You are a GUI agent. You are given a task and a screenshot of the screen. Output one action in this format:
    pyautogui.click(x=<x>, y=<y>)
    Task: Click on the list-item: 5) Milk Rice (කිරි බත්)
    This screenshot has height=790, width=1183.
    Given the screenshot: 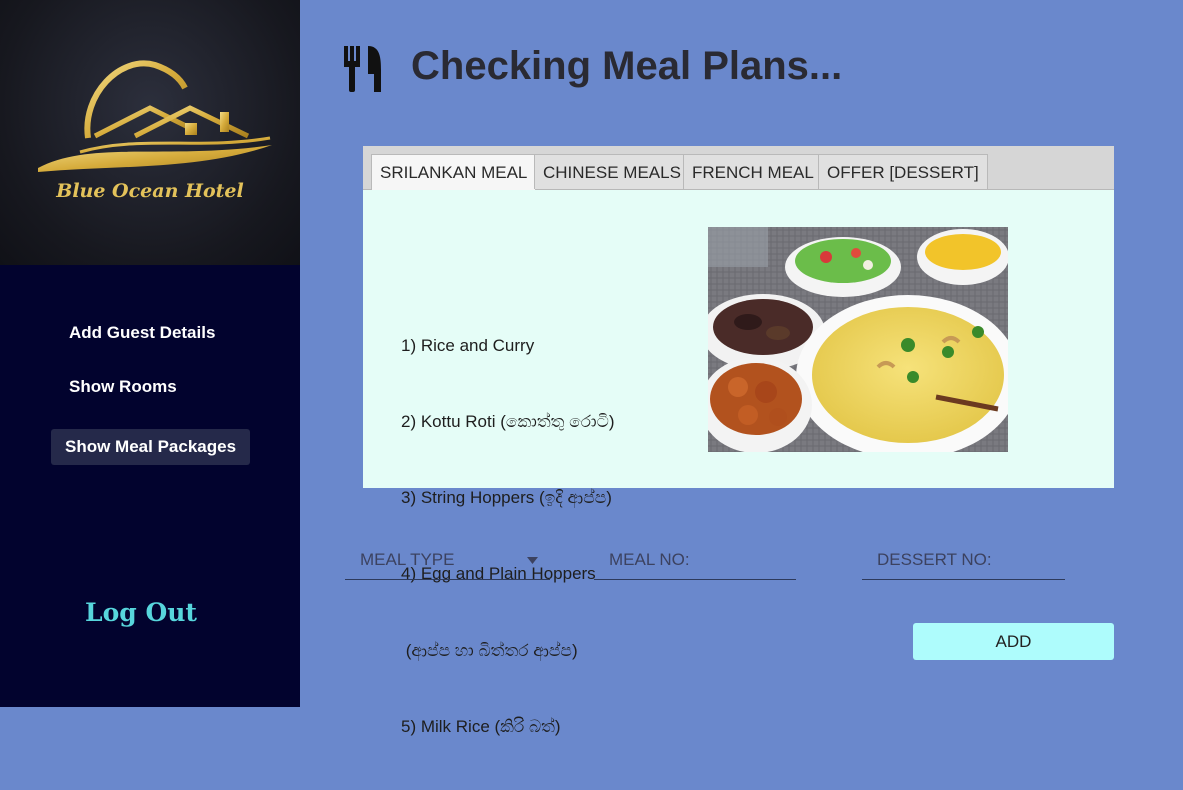 What is the action you would take?
    pyautogui.click(x=481, y=726)
    